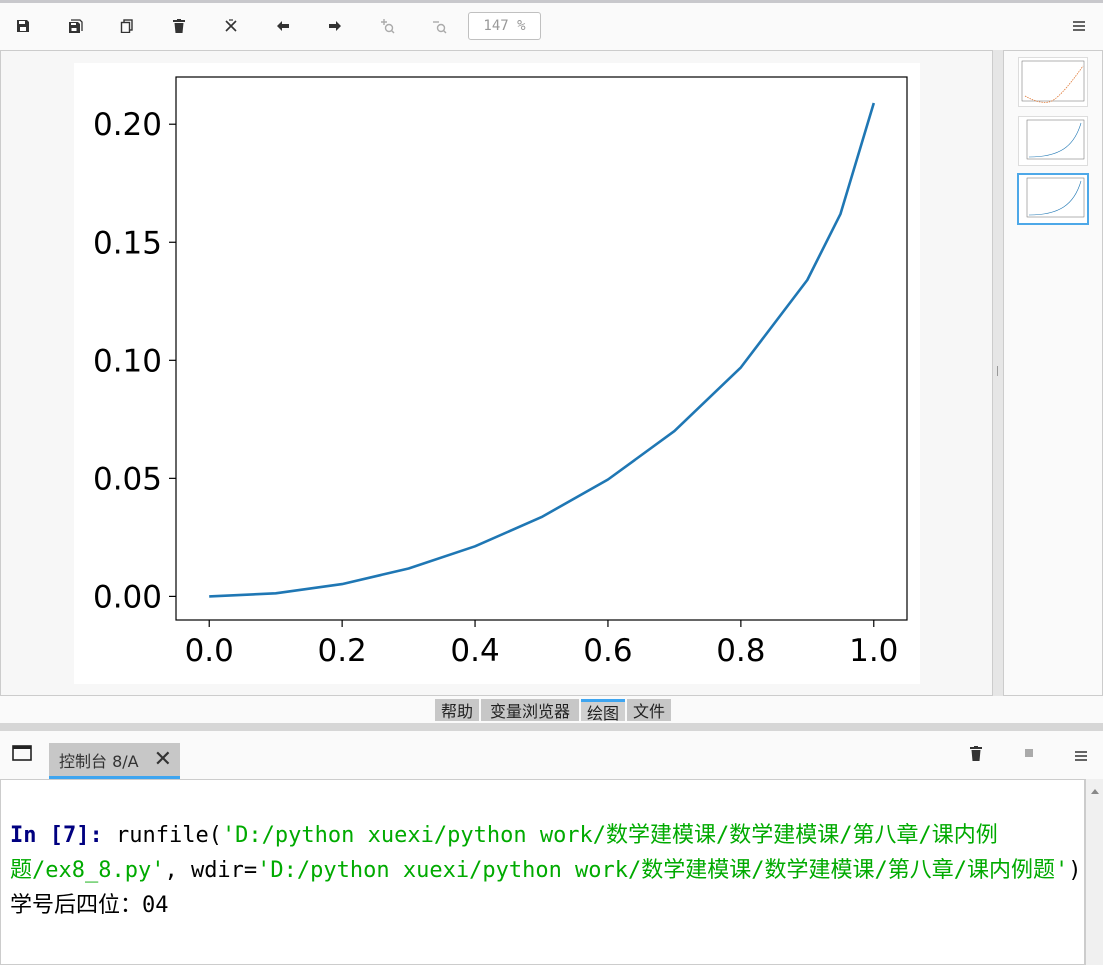 The image size is (1103, 965). What do you see at coordinates (163, 759) in the screenshot?
I see `close-icon: ✕` at bounding box center [163, 759].